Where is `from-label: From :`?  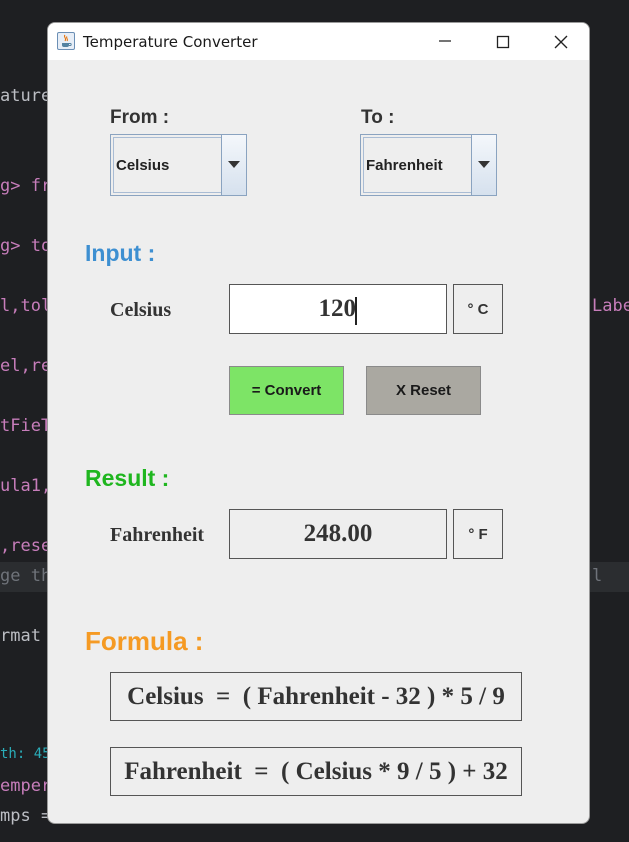 from-label: From : is located at coordinates (140, 117).